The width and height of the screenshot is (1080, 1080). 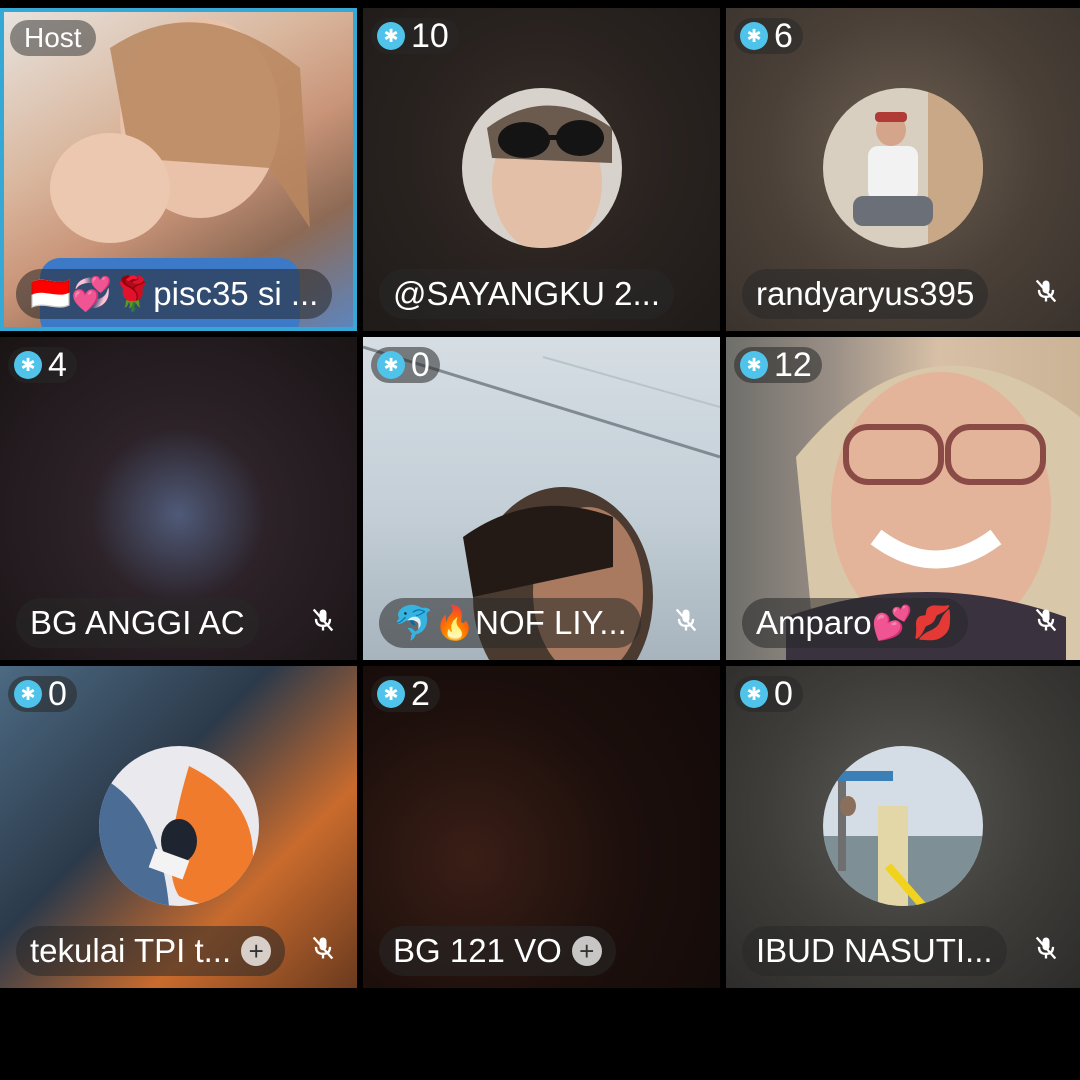 I want to click on participant-tile: 2 BG 121 VO +, so click(x=541, y=827).